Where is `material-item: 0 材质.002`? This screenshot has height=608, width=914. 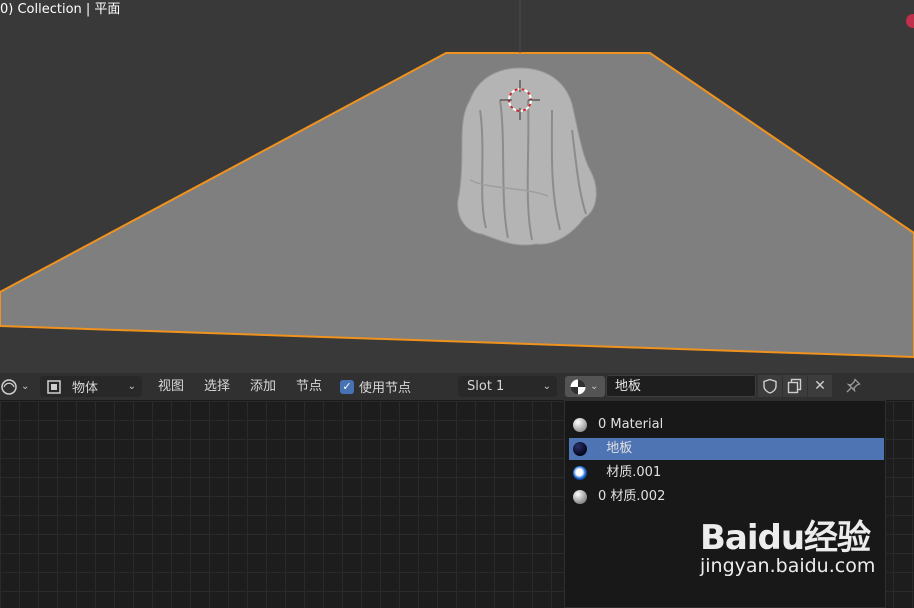
material-item: 0 材质.002 is located at coordinates (726, 497).